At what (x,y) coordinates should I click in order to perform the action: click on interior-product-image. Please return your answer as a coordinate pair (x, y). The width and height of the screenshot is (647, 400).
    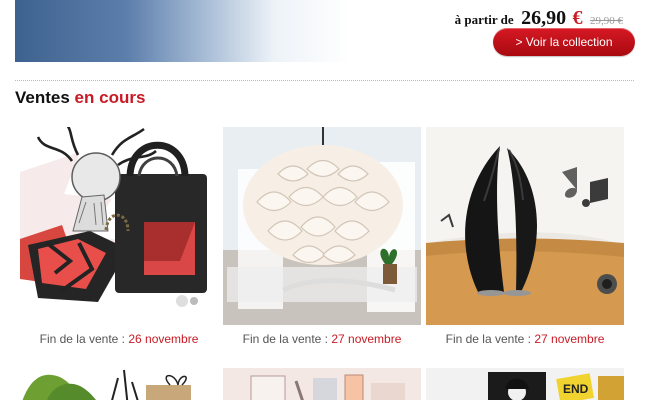
    Looking at the image, I should click on (322, 384).